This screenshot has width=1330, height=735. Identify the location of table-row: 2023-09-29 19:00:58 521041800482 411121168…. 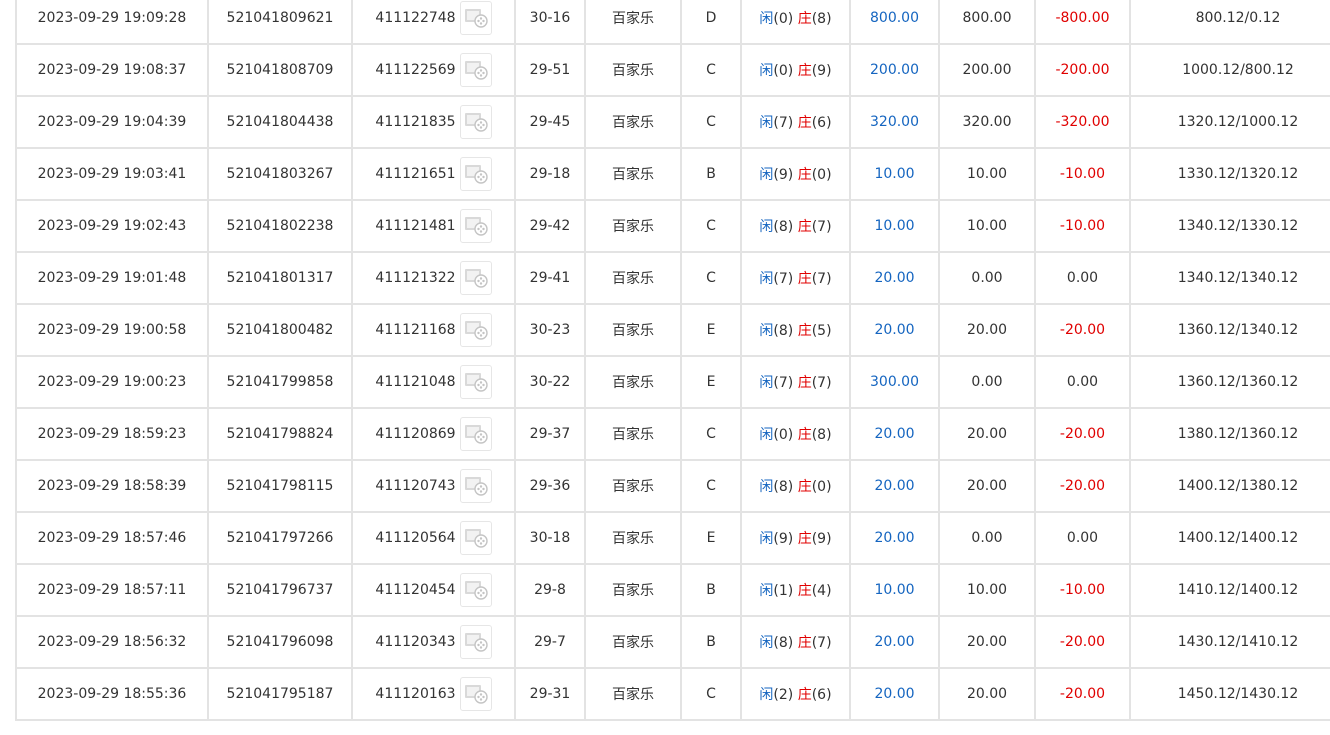
(672, 330).